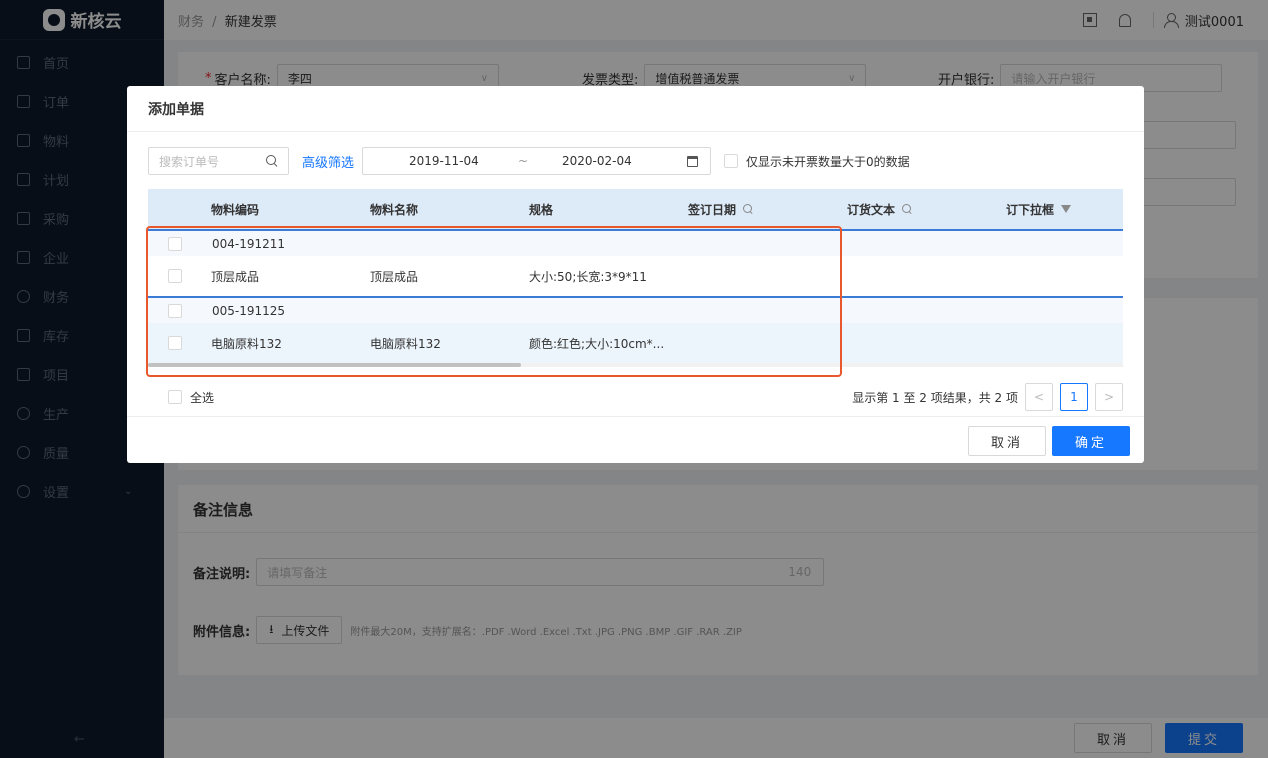  I want to click on only-unbilled-checkbox: 仅显示未开票数量大于0的数据, so click(817, 161).